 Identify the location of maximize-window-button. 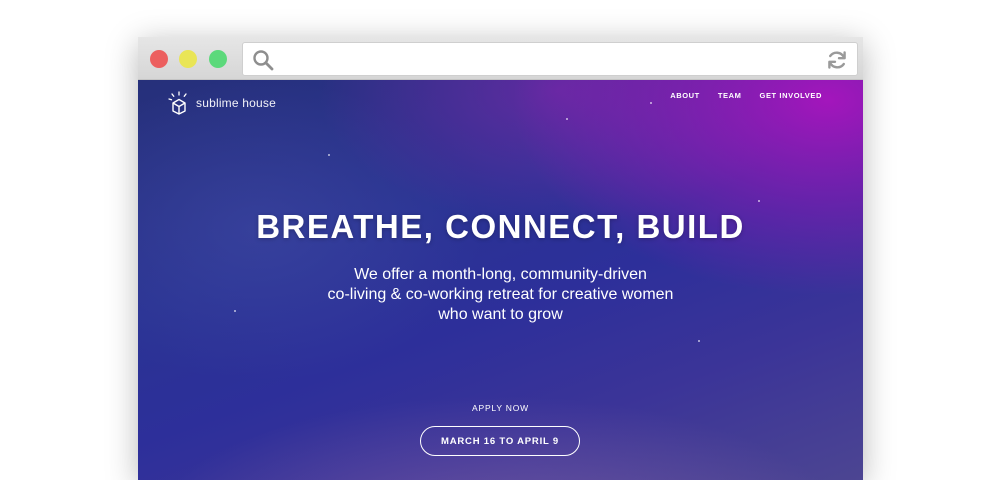
(218, 59).